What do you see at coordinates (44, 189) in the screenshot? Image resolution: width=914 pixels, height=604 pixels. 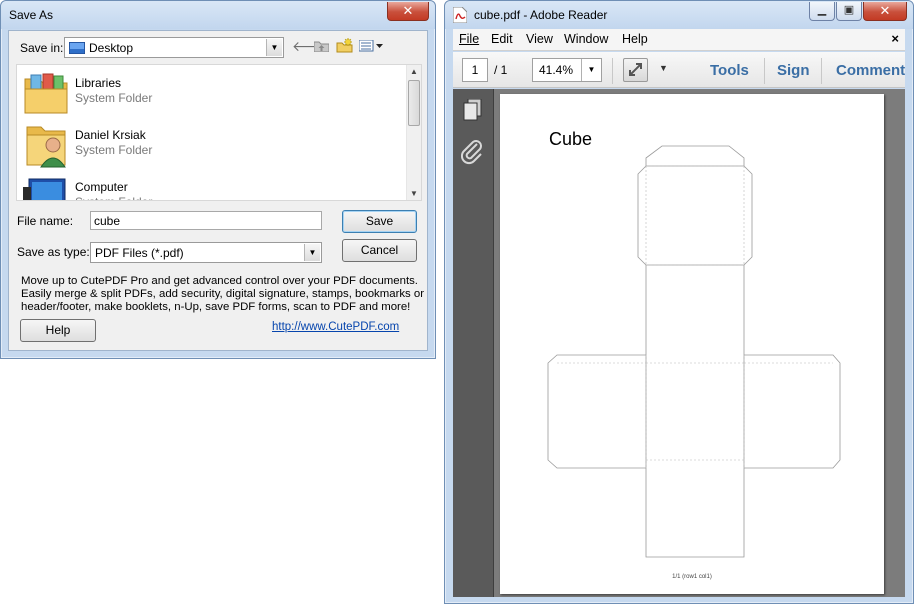 I see `computer-icon` at bounding box center [44, 189].